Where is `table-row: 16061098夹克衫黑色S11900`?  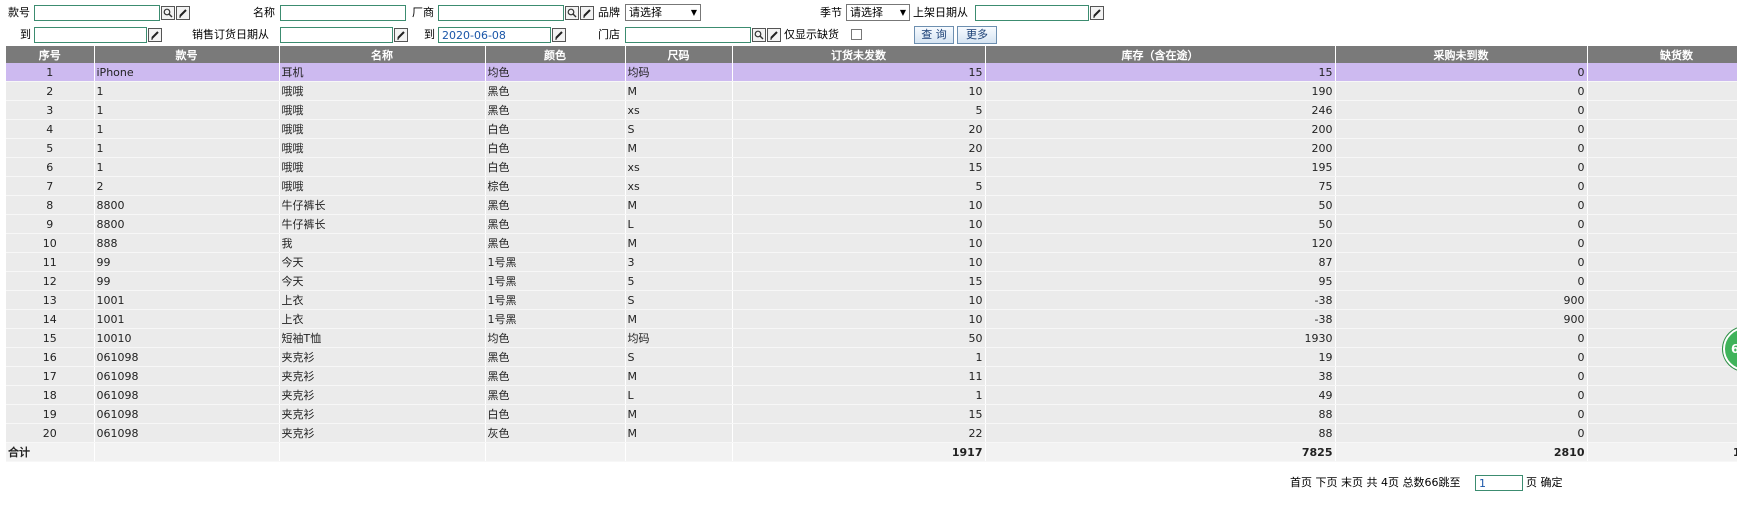 table-row: 16061098夹克衫黑色S11900 is located at coordinates (871, 357).